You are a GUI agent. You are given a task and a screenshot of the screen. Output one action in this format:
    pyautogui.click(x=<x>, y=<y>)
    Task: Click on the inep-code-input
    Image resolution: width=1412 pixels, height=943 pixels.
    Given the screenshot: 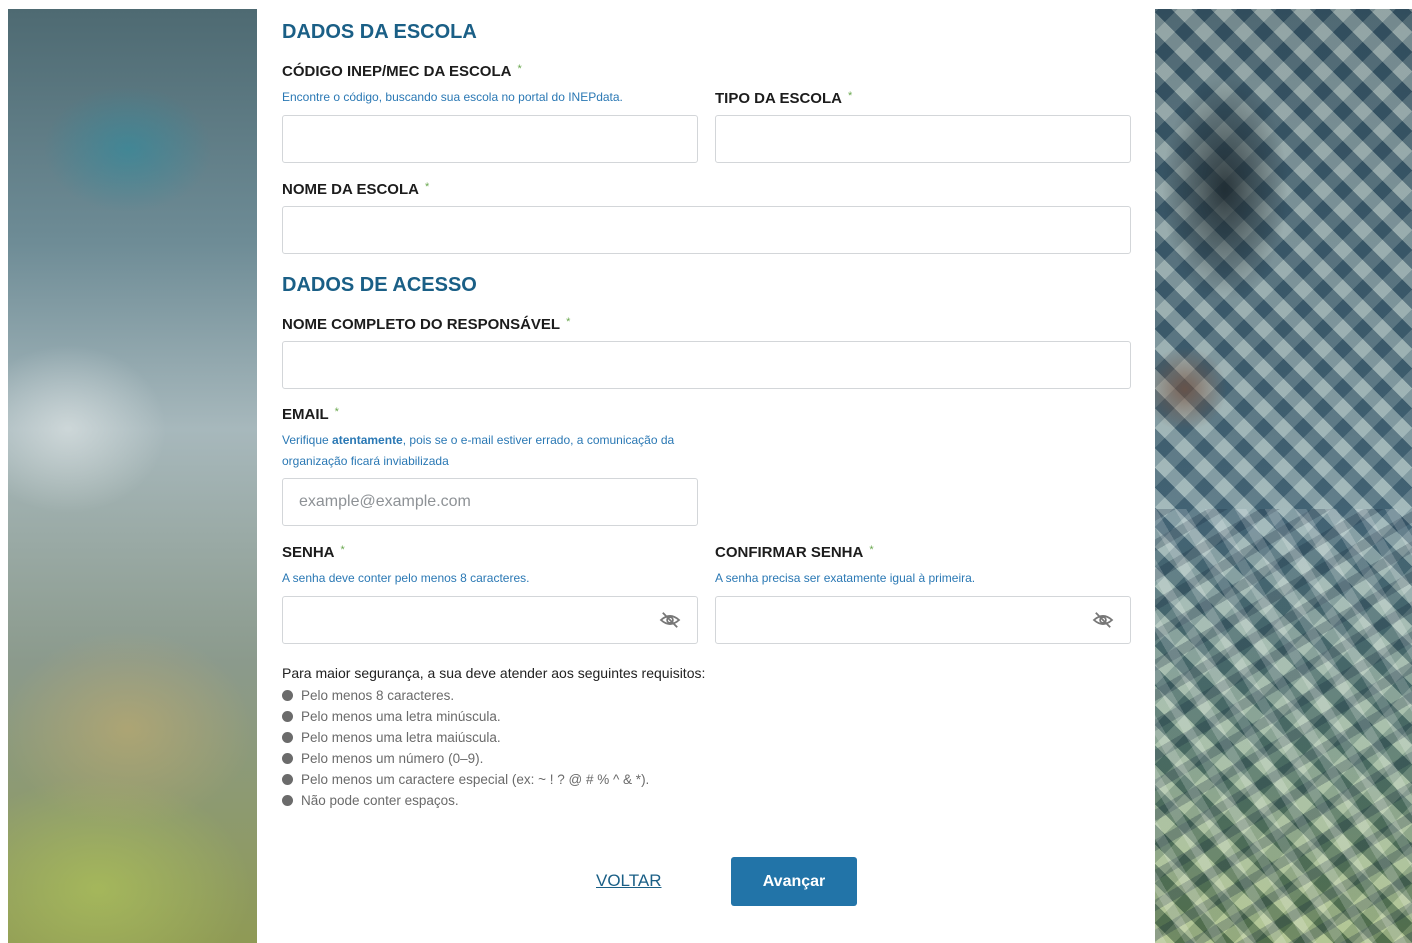 What is the action you would take?
    pyautogui.click(x=490, y=139)
    